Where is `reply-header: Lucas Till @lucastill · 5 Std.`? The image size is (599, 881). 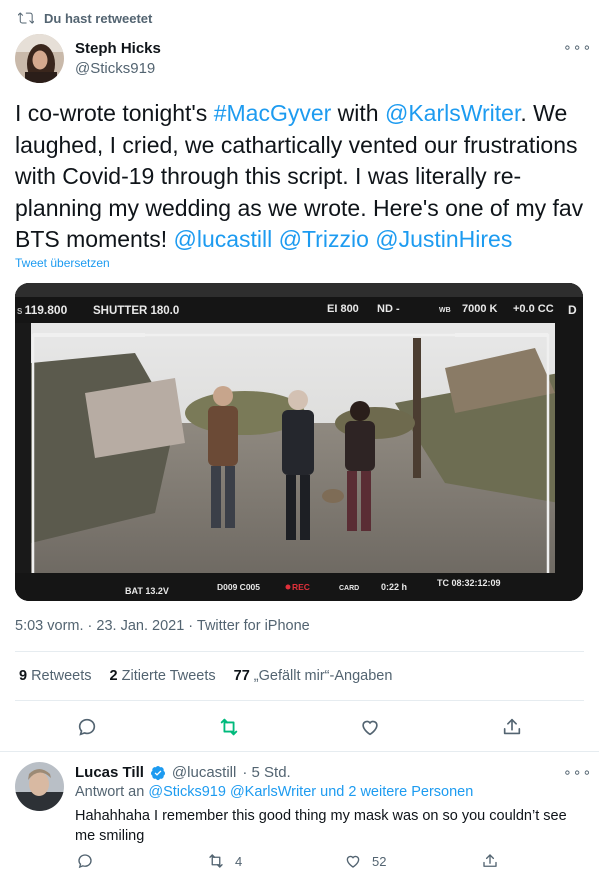 reply-header: Lucas Till @lucastill · 5 Std. is located at coordinates (183, 772).